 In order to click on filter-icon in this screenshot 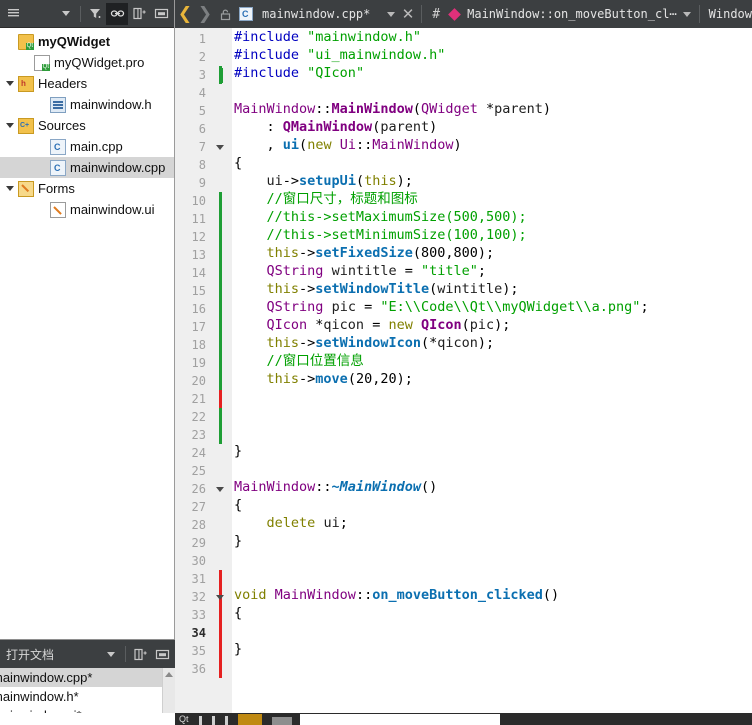, I will do `click(95, 14)`.